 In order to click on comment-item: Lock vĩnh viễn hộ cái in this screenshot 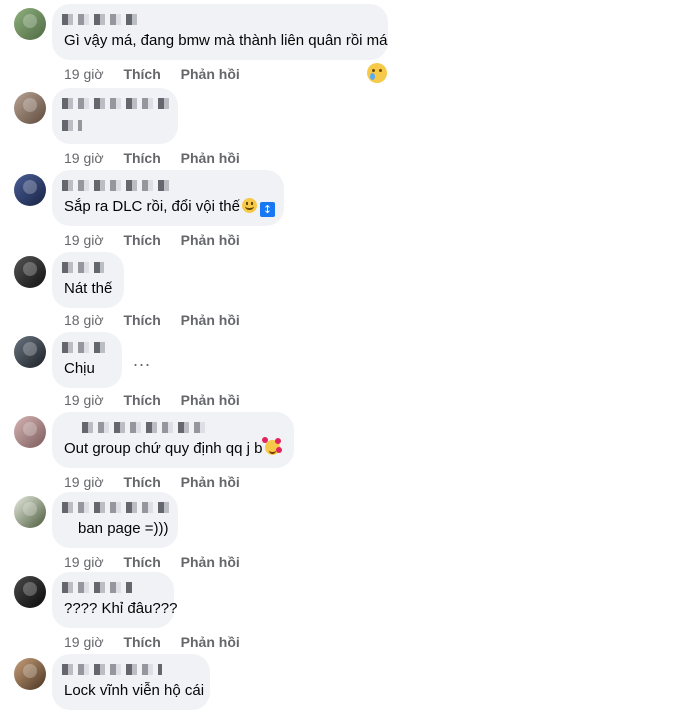, I will do `click(342, 682)`.